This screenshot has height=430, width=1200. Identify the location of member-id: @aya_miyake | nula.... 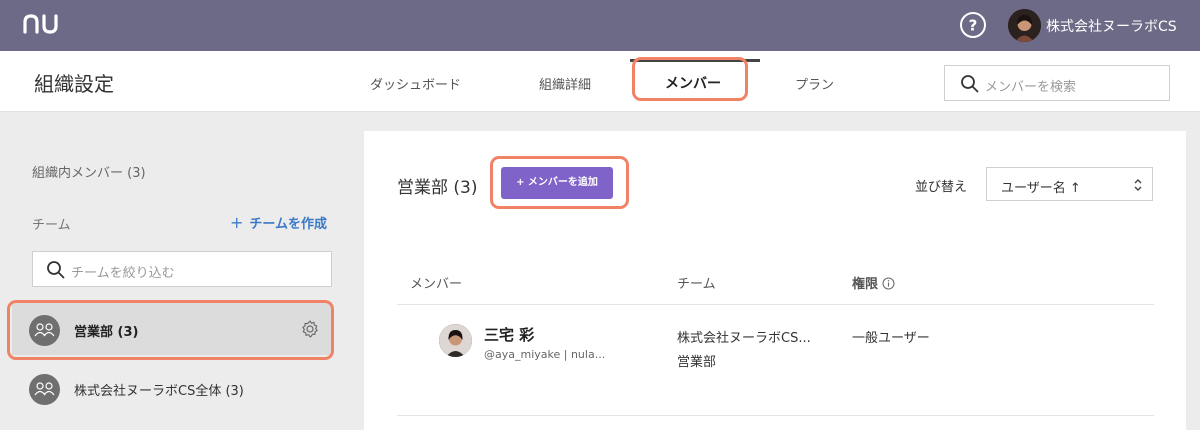
(545, 354).